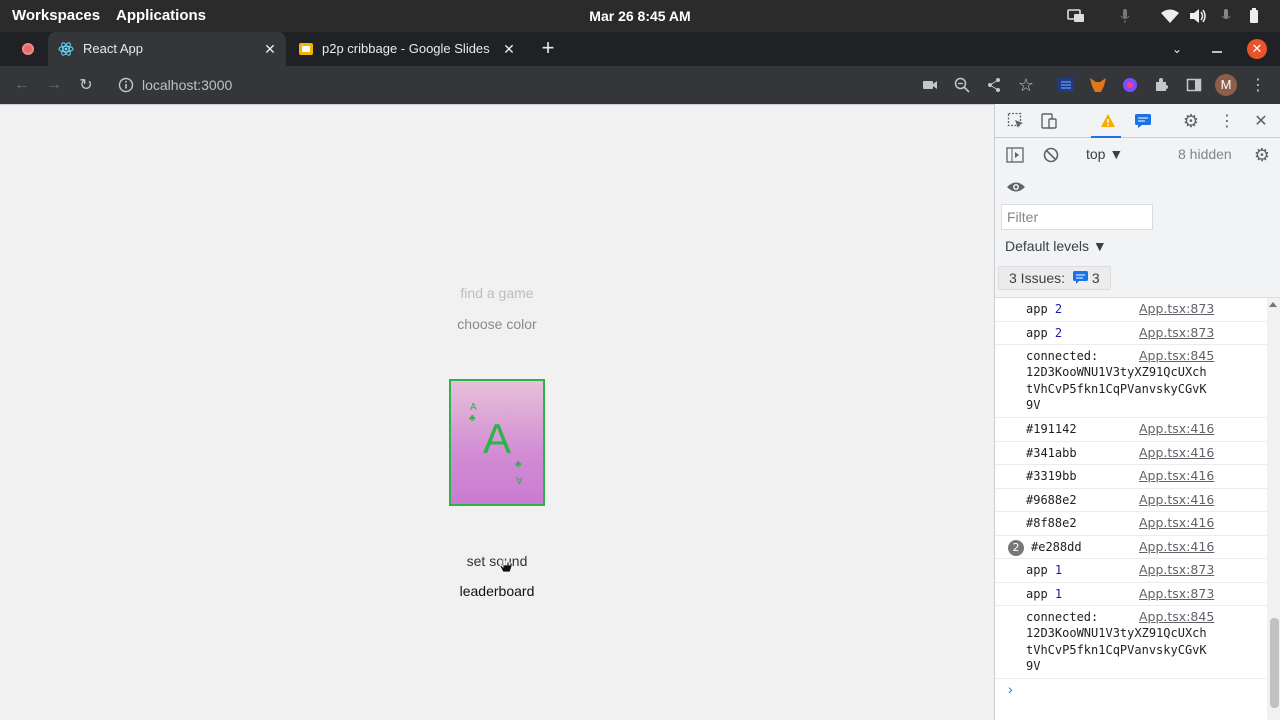  I want to click on tab-title: React App, so click(113, 48).